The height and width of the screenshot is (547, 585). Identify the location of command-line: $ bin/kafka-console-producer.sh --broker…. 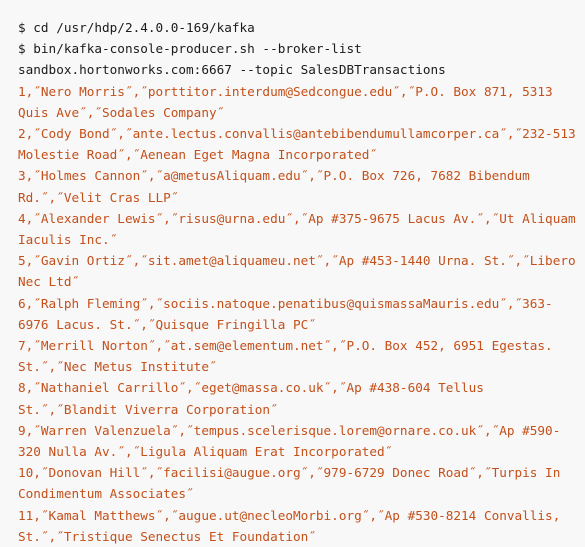
(232, 59).